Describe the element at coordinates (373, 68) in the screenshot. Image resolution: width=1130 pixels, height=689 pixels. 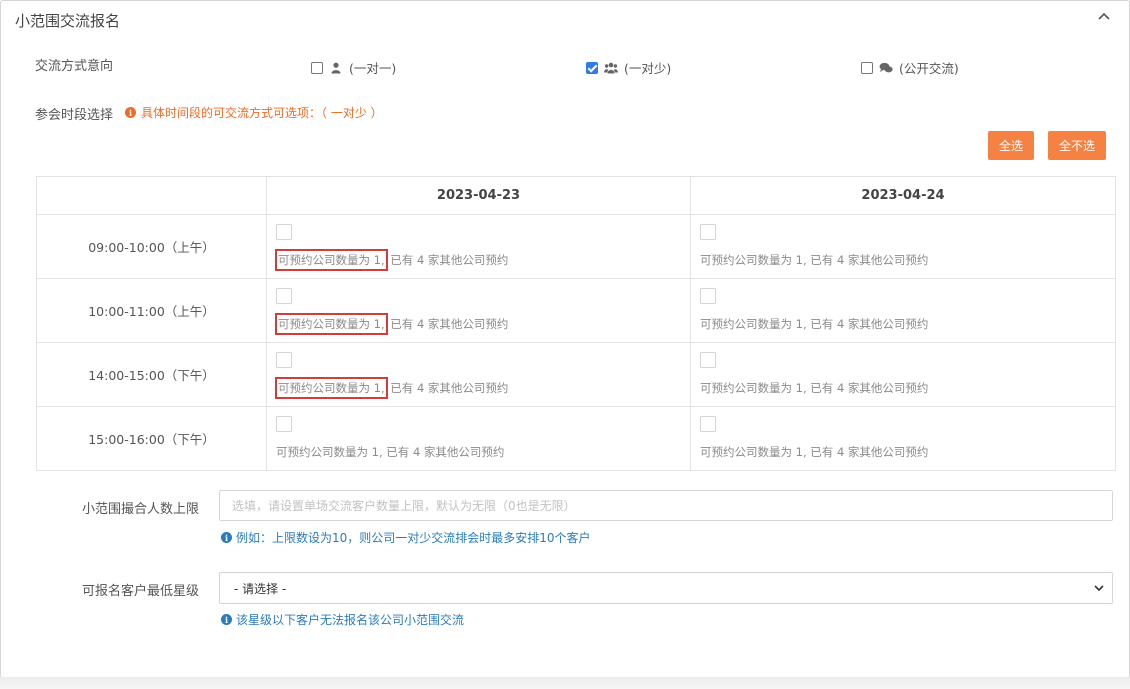
I see `one-to-one-text: (一对一)` at that location.